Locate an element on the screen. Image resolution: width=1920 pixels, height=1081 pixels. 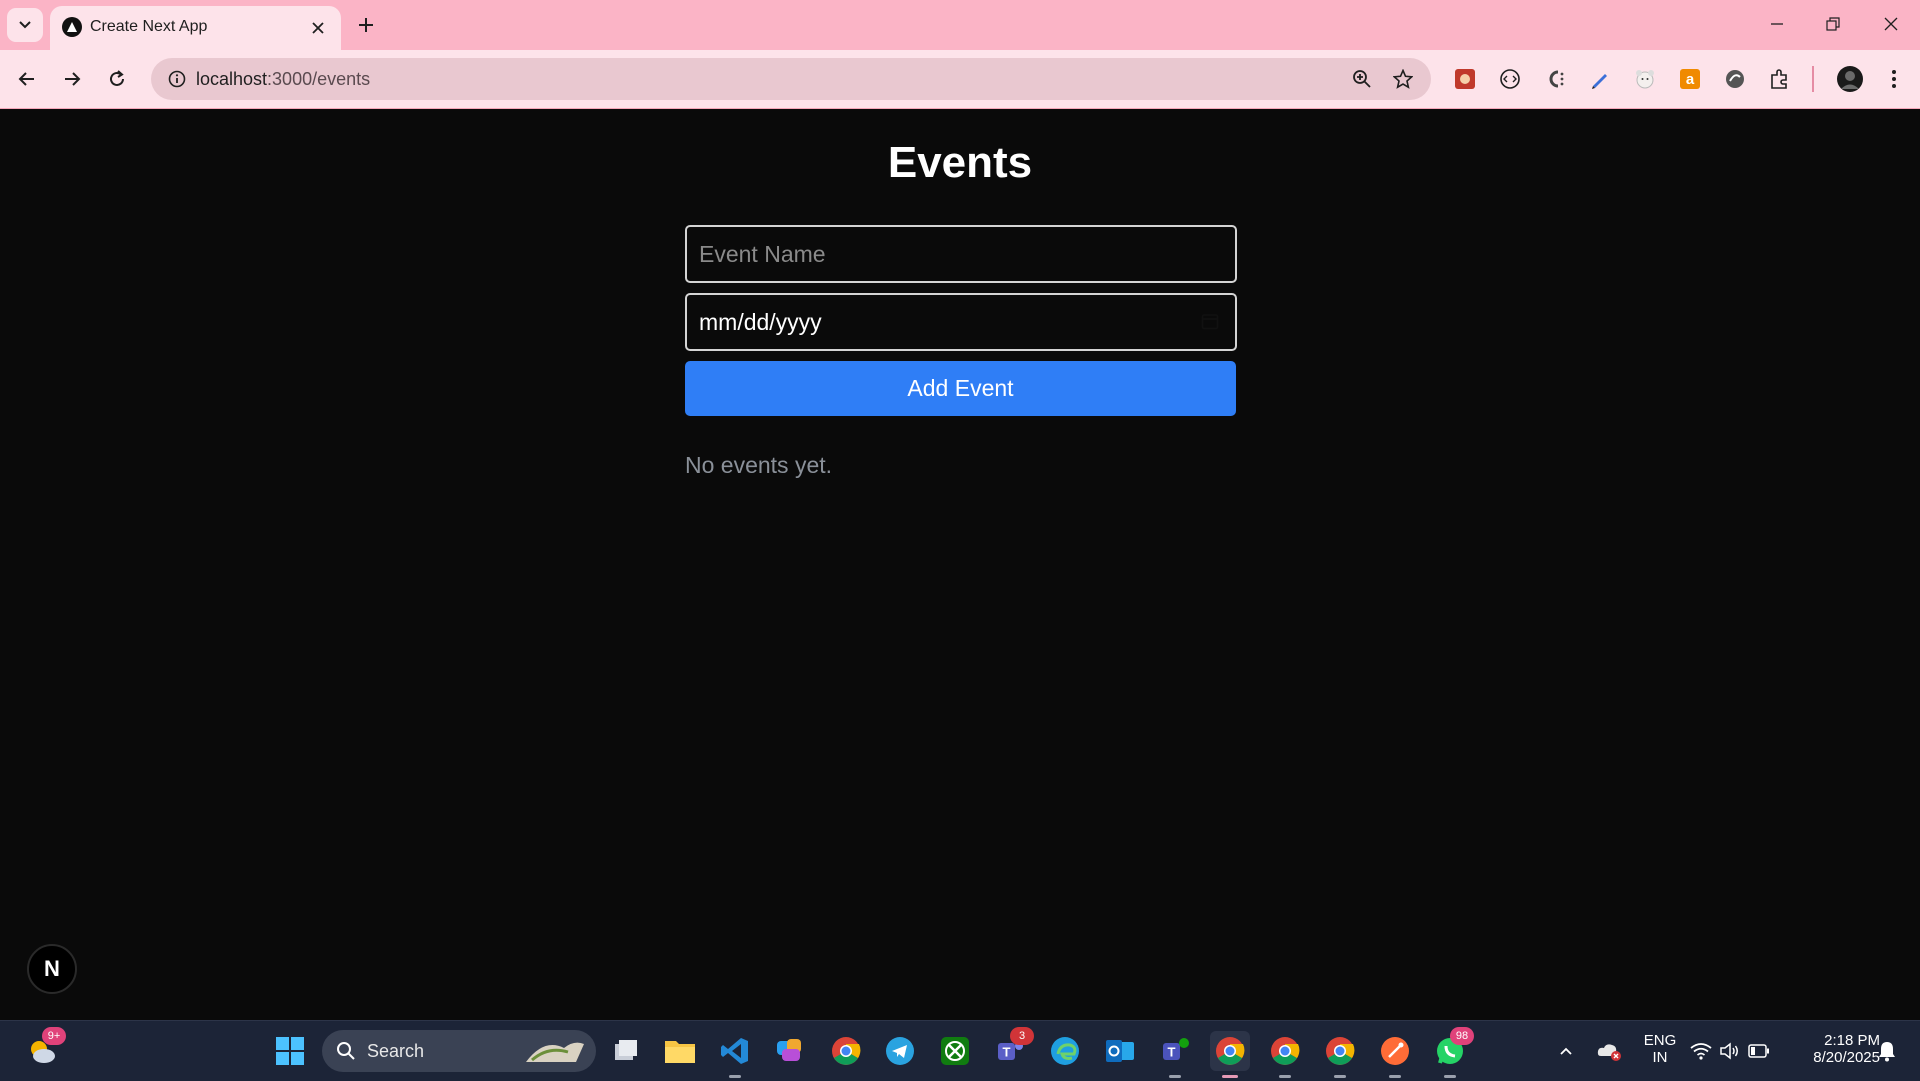
chevron-up-icon is located at coordinates (1566, 1051).